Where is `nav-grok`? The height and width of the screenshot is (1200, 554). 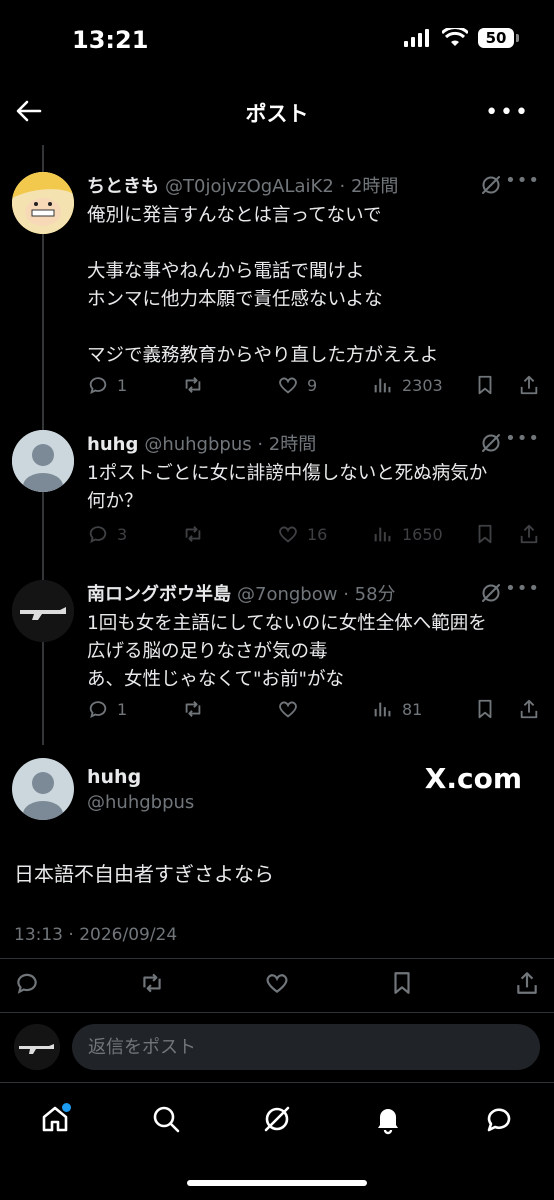 nav-grok is located at coordinates (277, 1119).